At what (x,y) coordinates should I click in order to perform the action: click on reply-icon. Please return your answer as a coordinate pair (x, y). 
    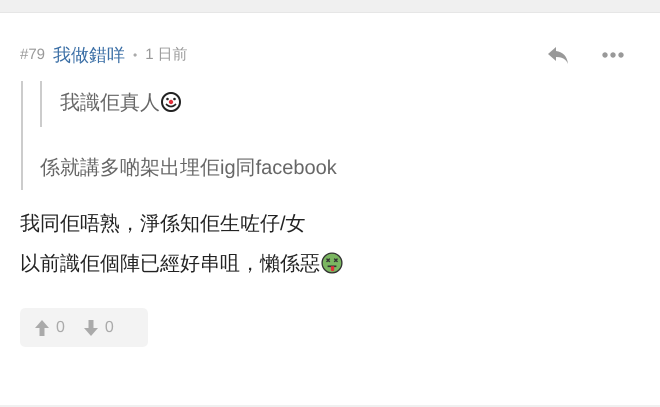
    Looking at the image, I should click on (558, 55).